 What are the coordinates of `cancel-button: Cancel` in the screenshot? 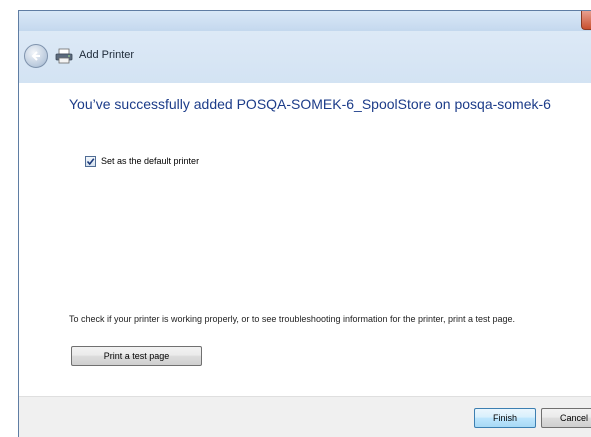 It's located at (566, 418).